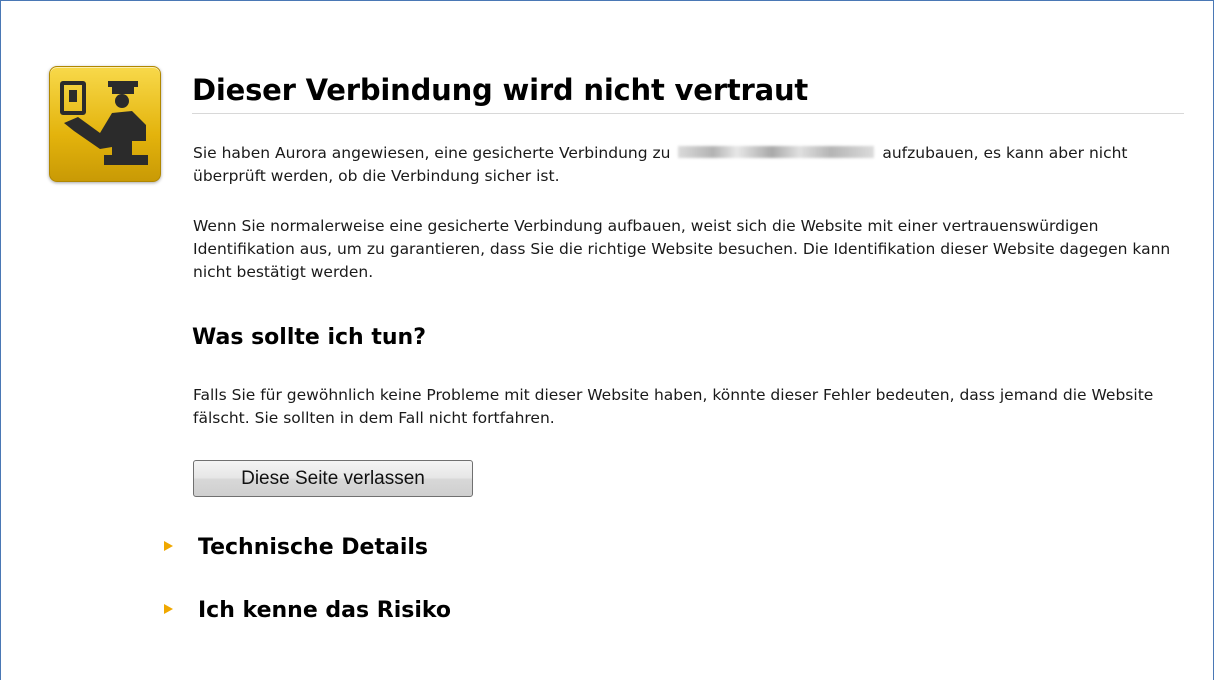  Describe the element at coordinates (313, 547) in the screenshot. I see `technical-details-label: Technische Details` at that location.